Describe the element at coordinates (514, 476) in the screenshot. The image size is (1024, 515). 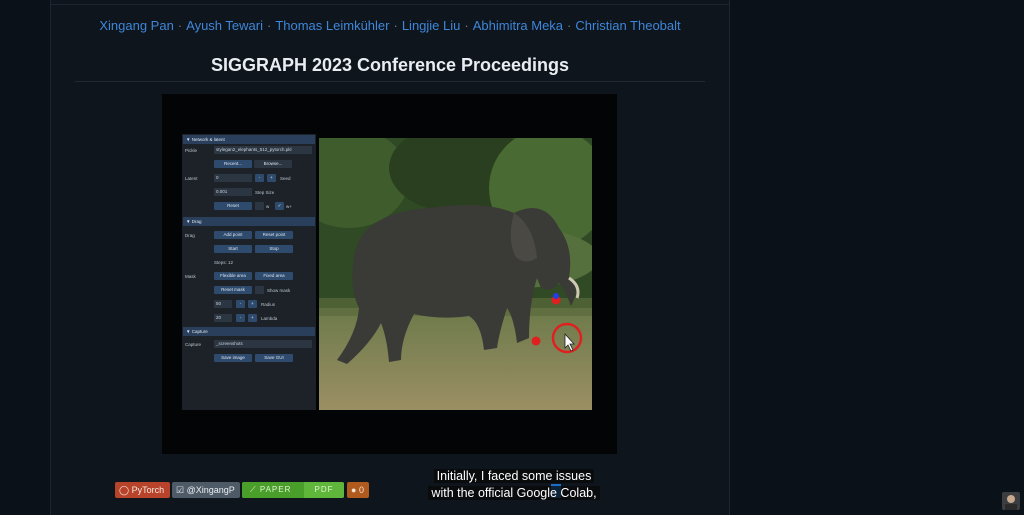
I see `subtitle-line-1: Initially, I faced some issues` at that location.